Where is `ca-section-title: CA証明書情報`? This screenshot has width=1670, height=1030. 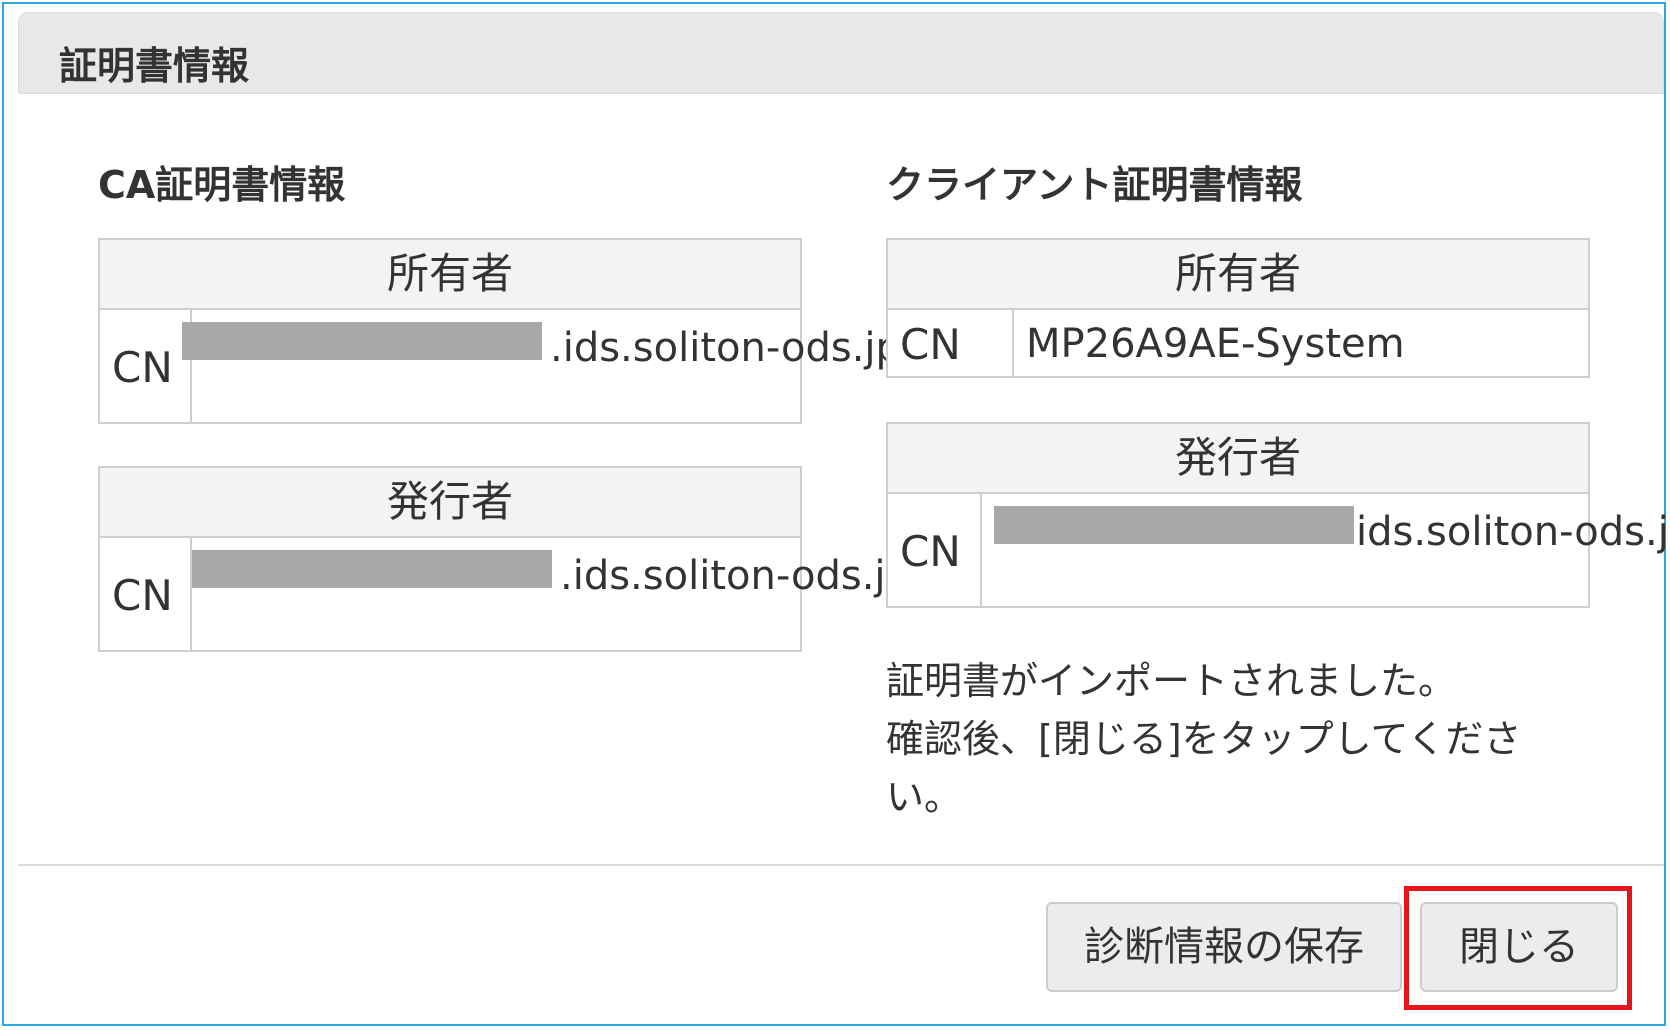
ca-section-title: CA証明書情報 is located at coordinates (222, 185).